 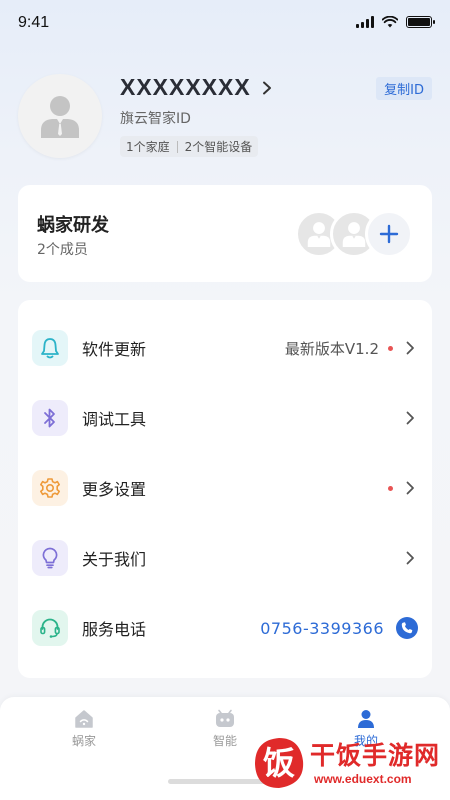 I want to click on wifi-icon, so click(x=390, y=22).